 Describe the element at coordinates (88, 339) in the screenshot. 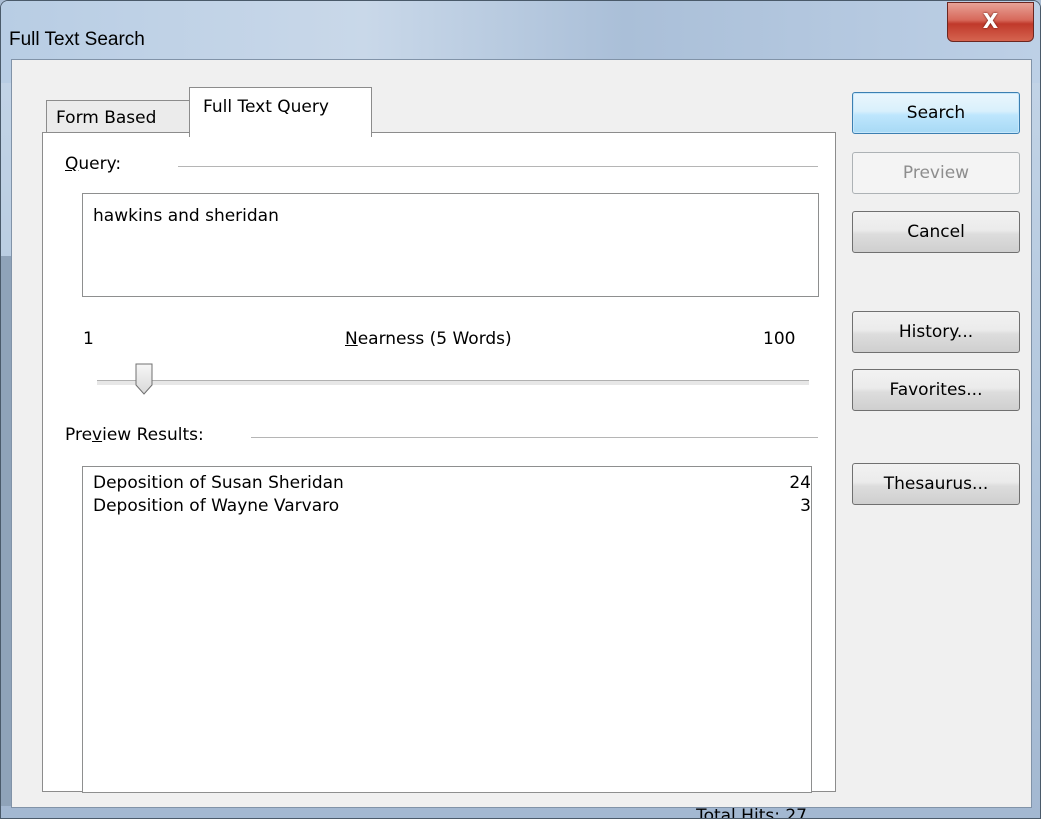

I see `nearness-min-label: 1` at that location.